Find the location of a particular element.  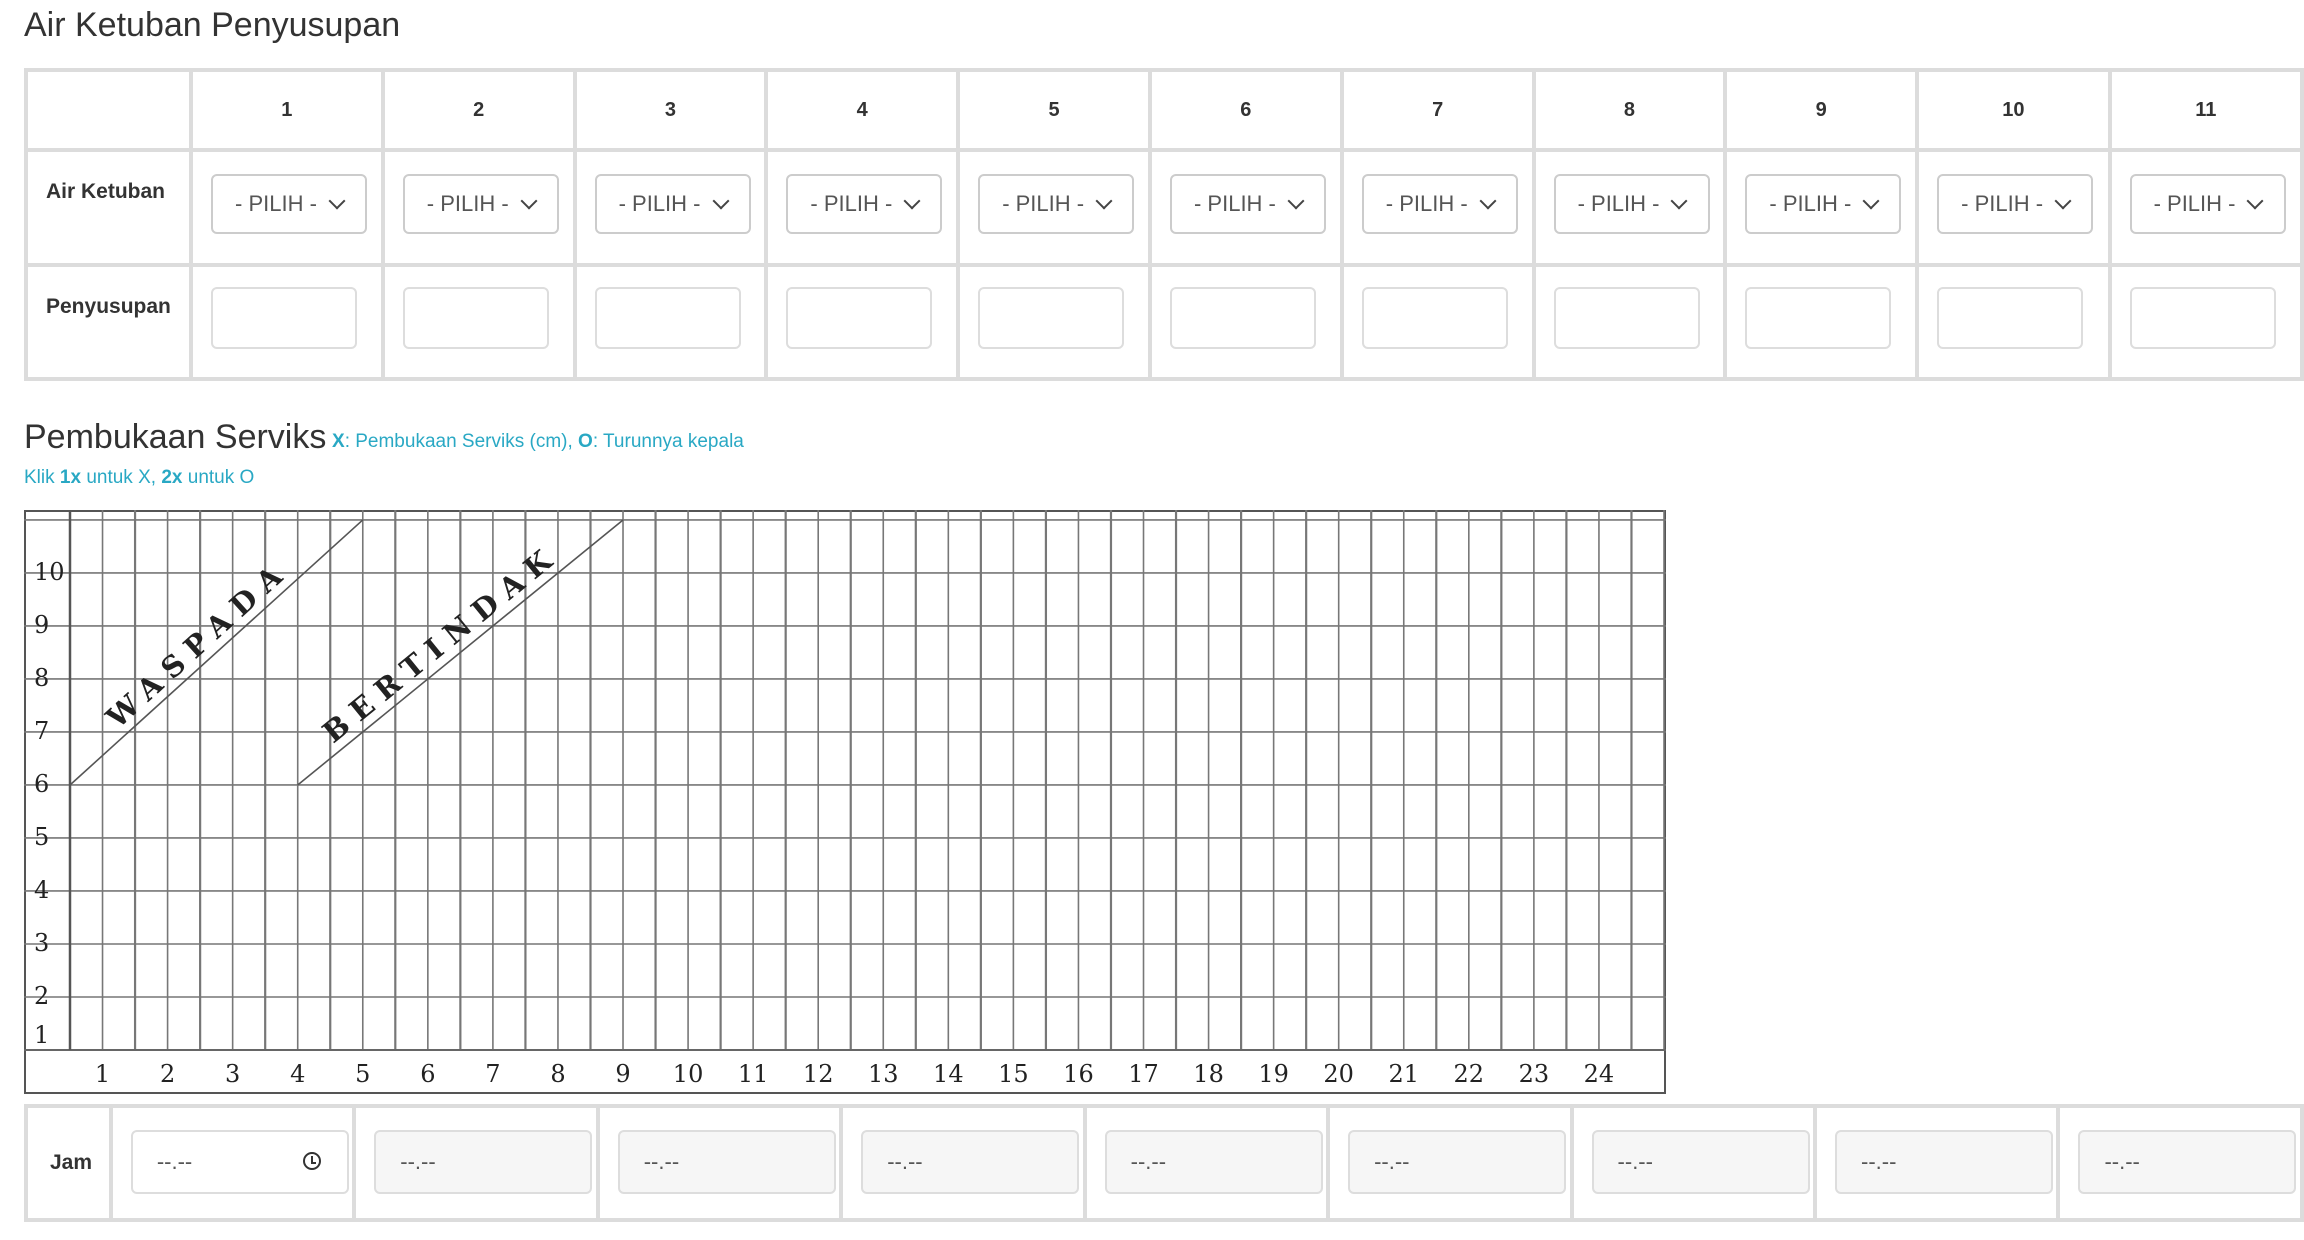

x-tick-label: 20 is located at coordinates (1338, 1074).